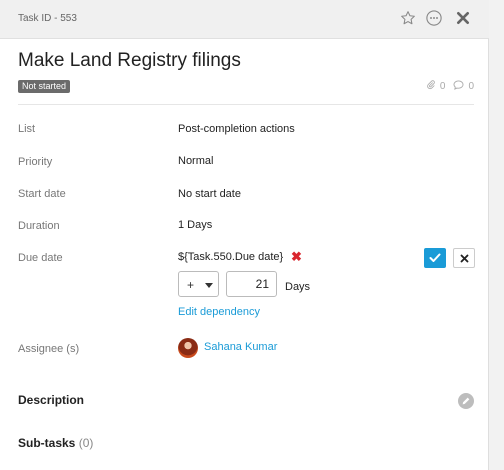  What do you see at coordinates (195, 225) in the screenshot?
I see `duration-value: 1 Days` at bounding box center [195, 225].